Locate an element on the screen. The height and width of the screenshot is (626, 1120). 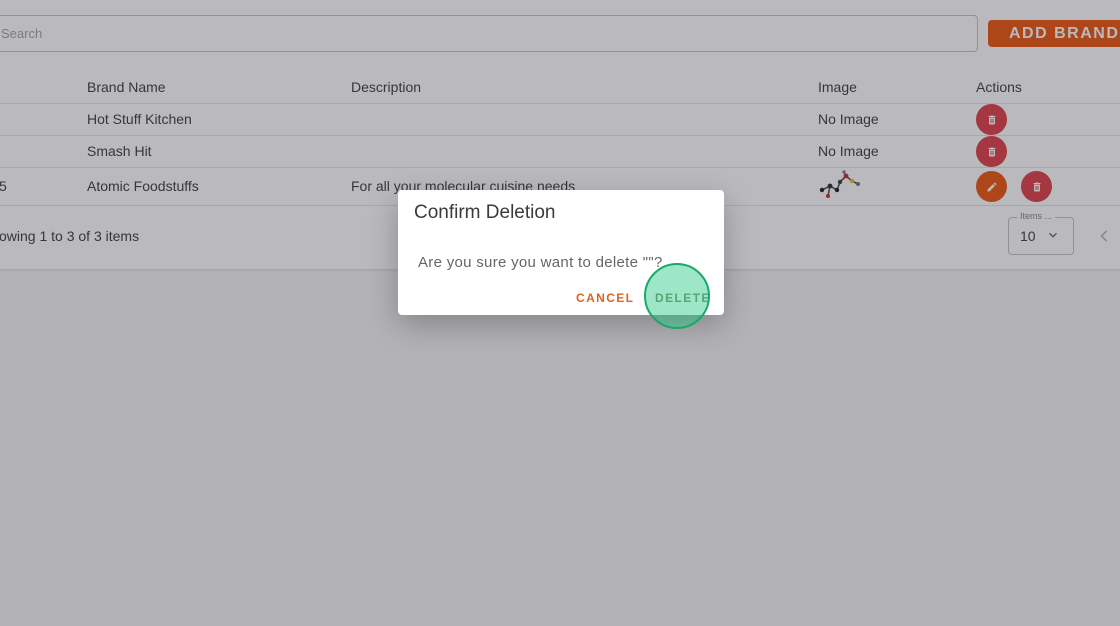
dialog-message: Are you sure you want to delete ""? is located at coordinates (540, 262).